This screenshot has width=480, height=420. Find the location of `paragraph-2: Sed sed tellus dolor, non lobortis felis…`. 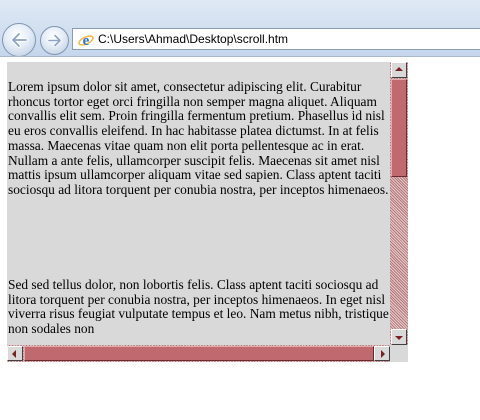

paragraph-2: Sed sed tellus dolor, non lobortis felis… is located at coordinates (198, 307).